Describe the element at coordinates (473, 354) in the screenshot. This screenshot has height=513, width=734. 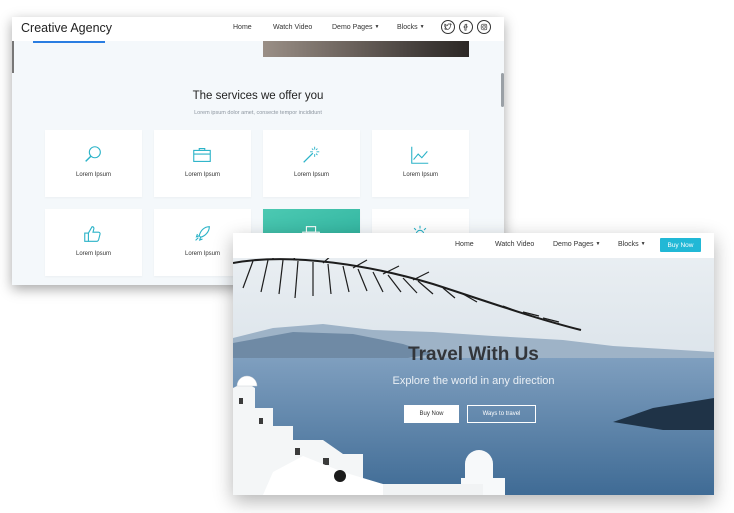
I see `hero-title: Travel With Us` at that location.